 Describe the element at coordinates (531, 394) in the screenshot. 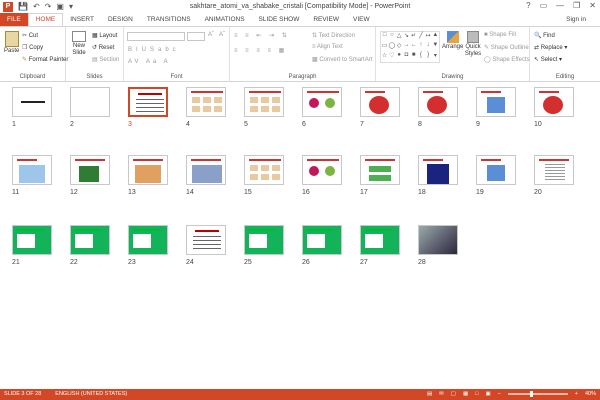

I see `zoom-slider-thumb` at that location.